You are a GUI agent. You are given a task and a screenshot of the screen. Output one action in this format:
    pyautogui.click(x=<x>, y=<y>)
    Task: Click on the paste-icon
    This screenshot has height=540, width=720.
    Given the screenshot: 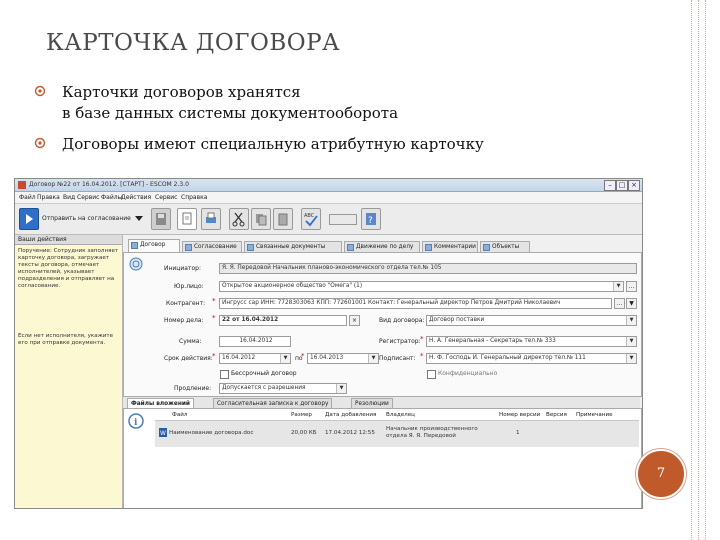 What is the action you would take?
    pyautogui.click(x=283, y=219)
    